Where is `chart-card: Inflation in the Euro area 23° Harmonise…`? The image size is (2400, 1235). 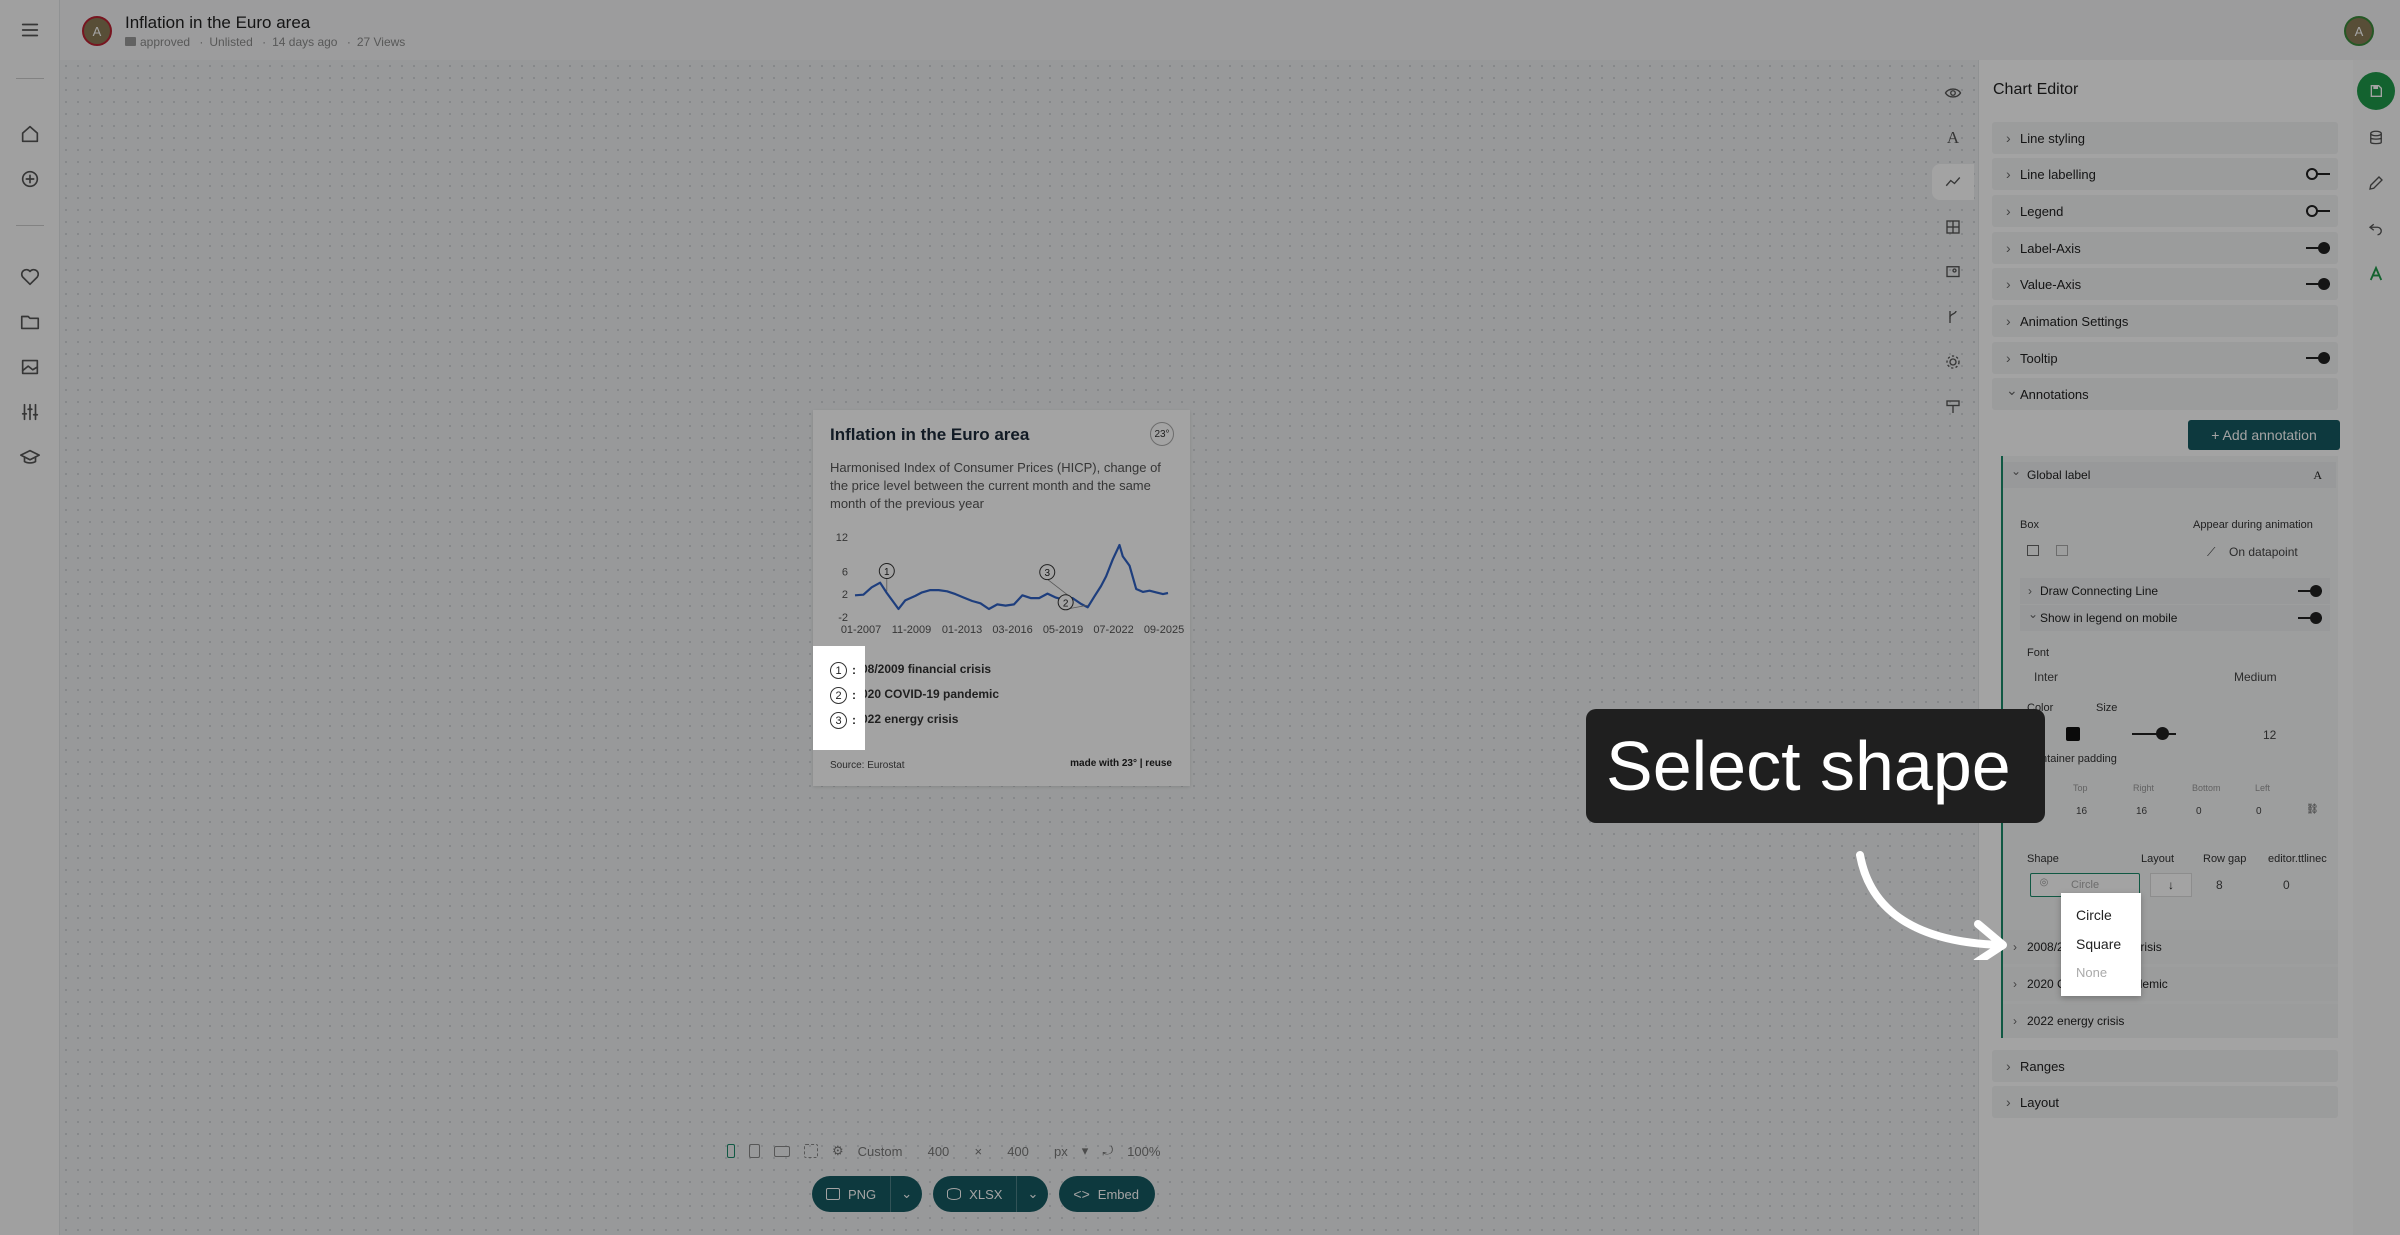 chart-card: Inflation in the Euro area 23° Harmonise… is located at coordinates (1001, 598).